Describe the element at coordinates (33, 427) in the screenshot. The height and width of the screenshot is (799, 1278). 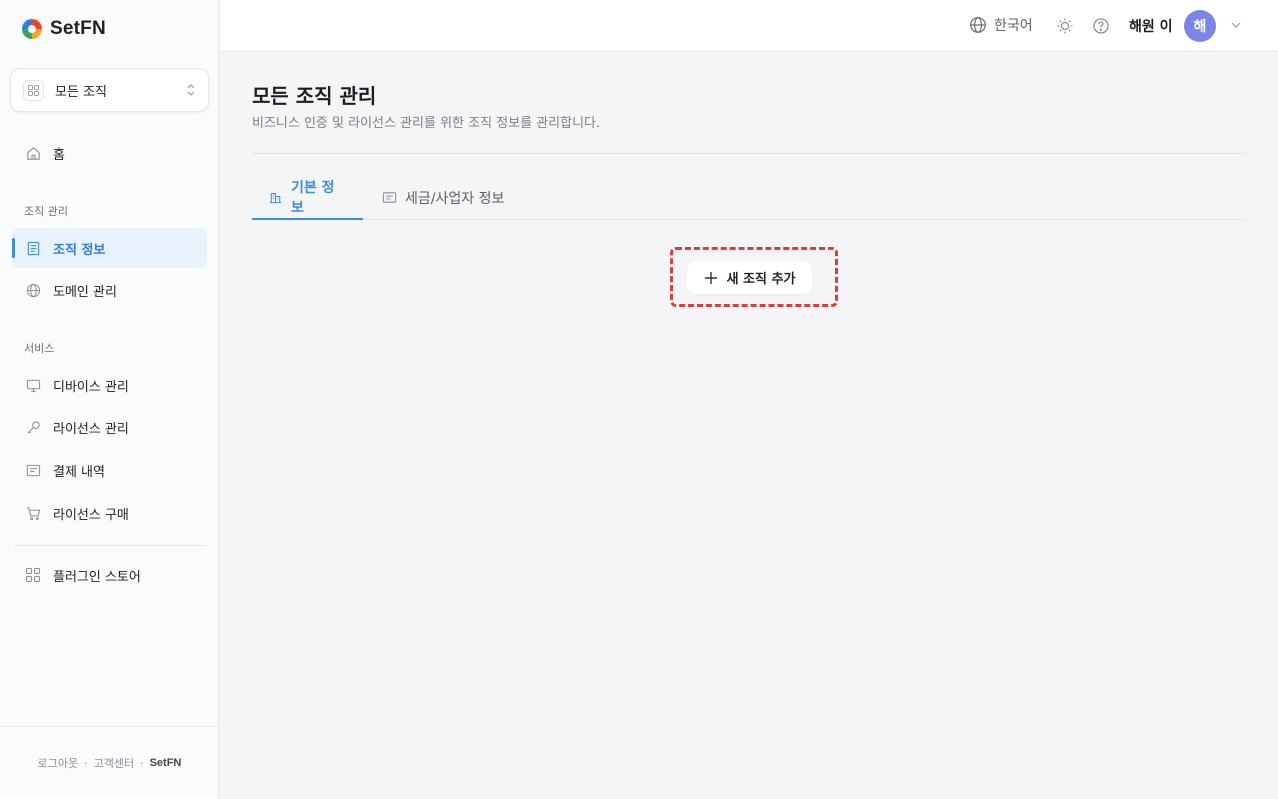
I see `key-icon` at that location.